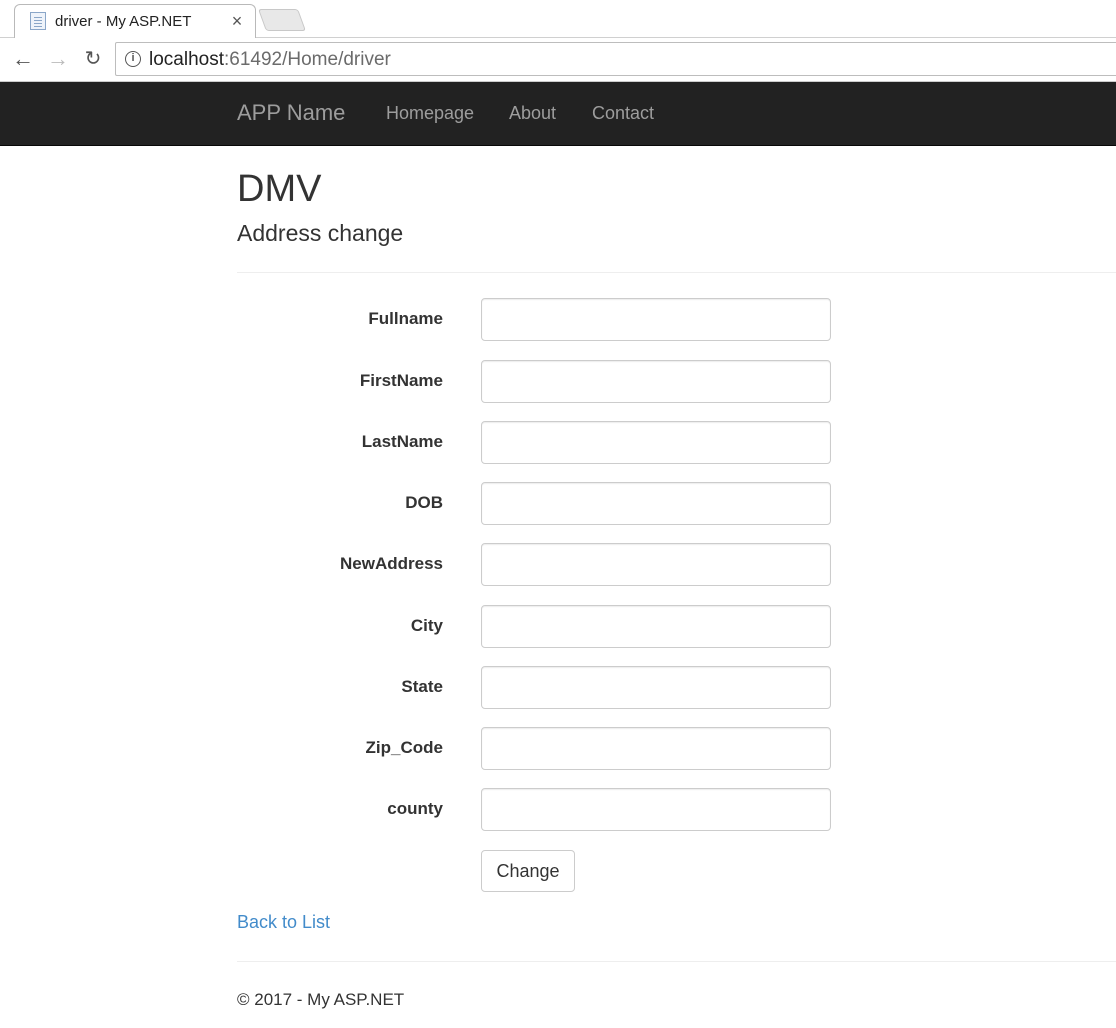 The height and width of the screenshot is (1028, 1116). I want to click on browser-tab: driver - My ASP.NET ×, so click(135, 21).